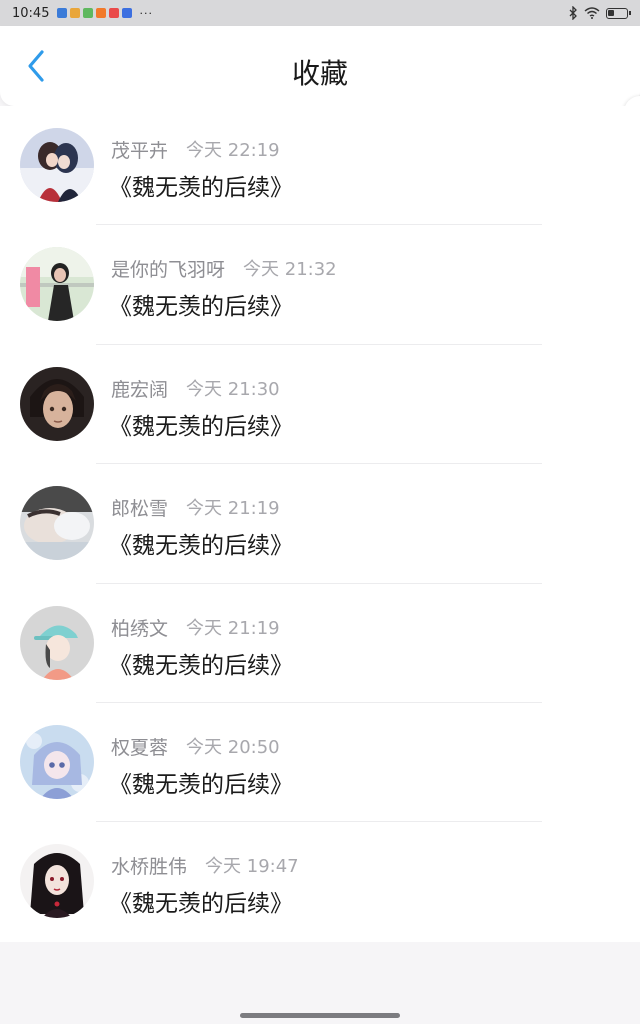 The width and height of the screenshot is (640, 1024). I want to click on list-item: 柏绣文 今天 21:19 《魏无羡的后续》, so click(320, 643).